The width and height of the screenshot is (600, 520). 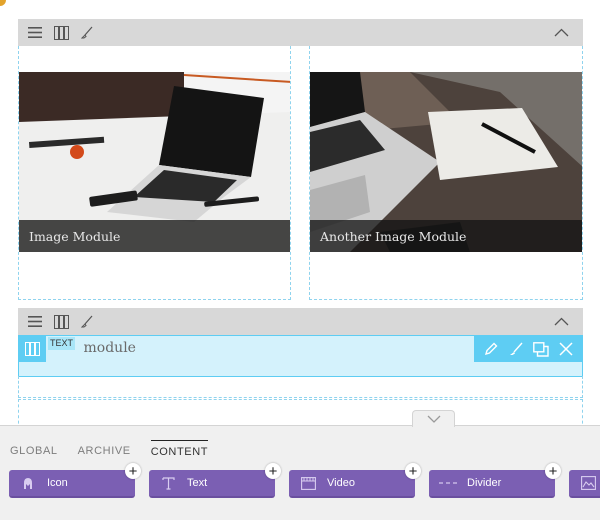 I want to click on module-label: Video, so click(x=341, y=483).